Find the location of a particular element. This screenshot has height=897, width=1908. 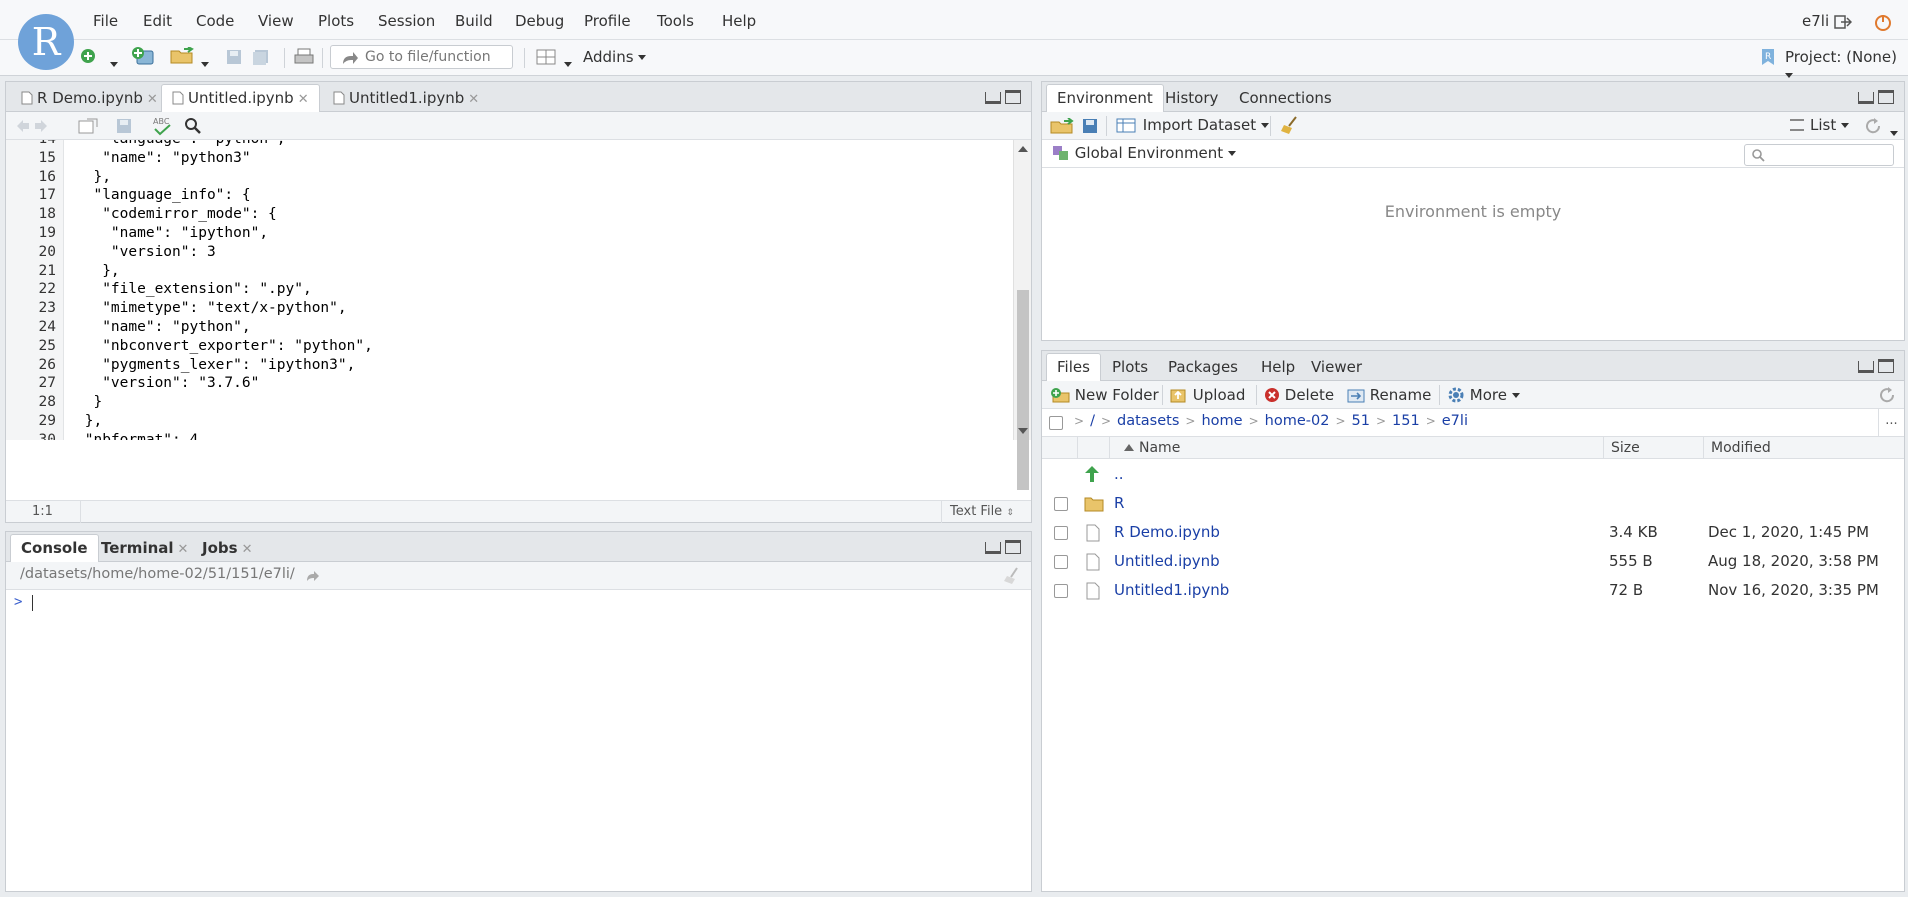

tab-connections: Connections is located at coordinates (1285, 98).